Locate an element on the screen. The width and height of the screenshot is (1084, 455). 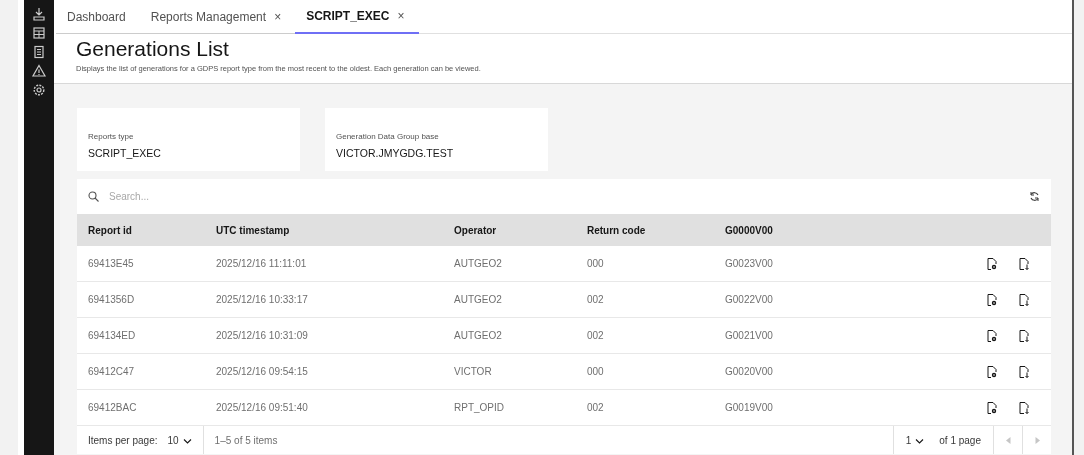
table-cell-text: G0019V00 is located at coordinates (749, 407).